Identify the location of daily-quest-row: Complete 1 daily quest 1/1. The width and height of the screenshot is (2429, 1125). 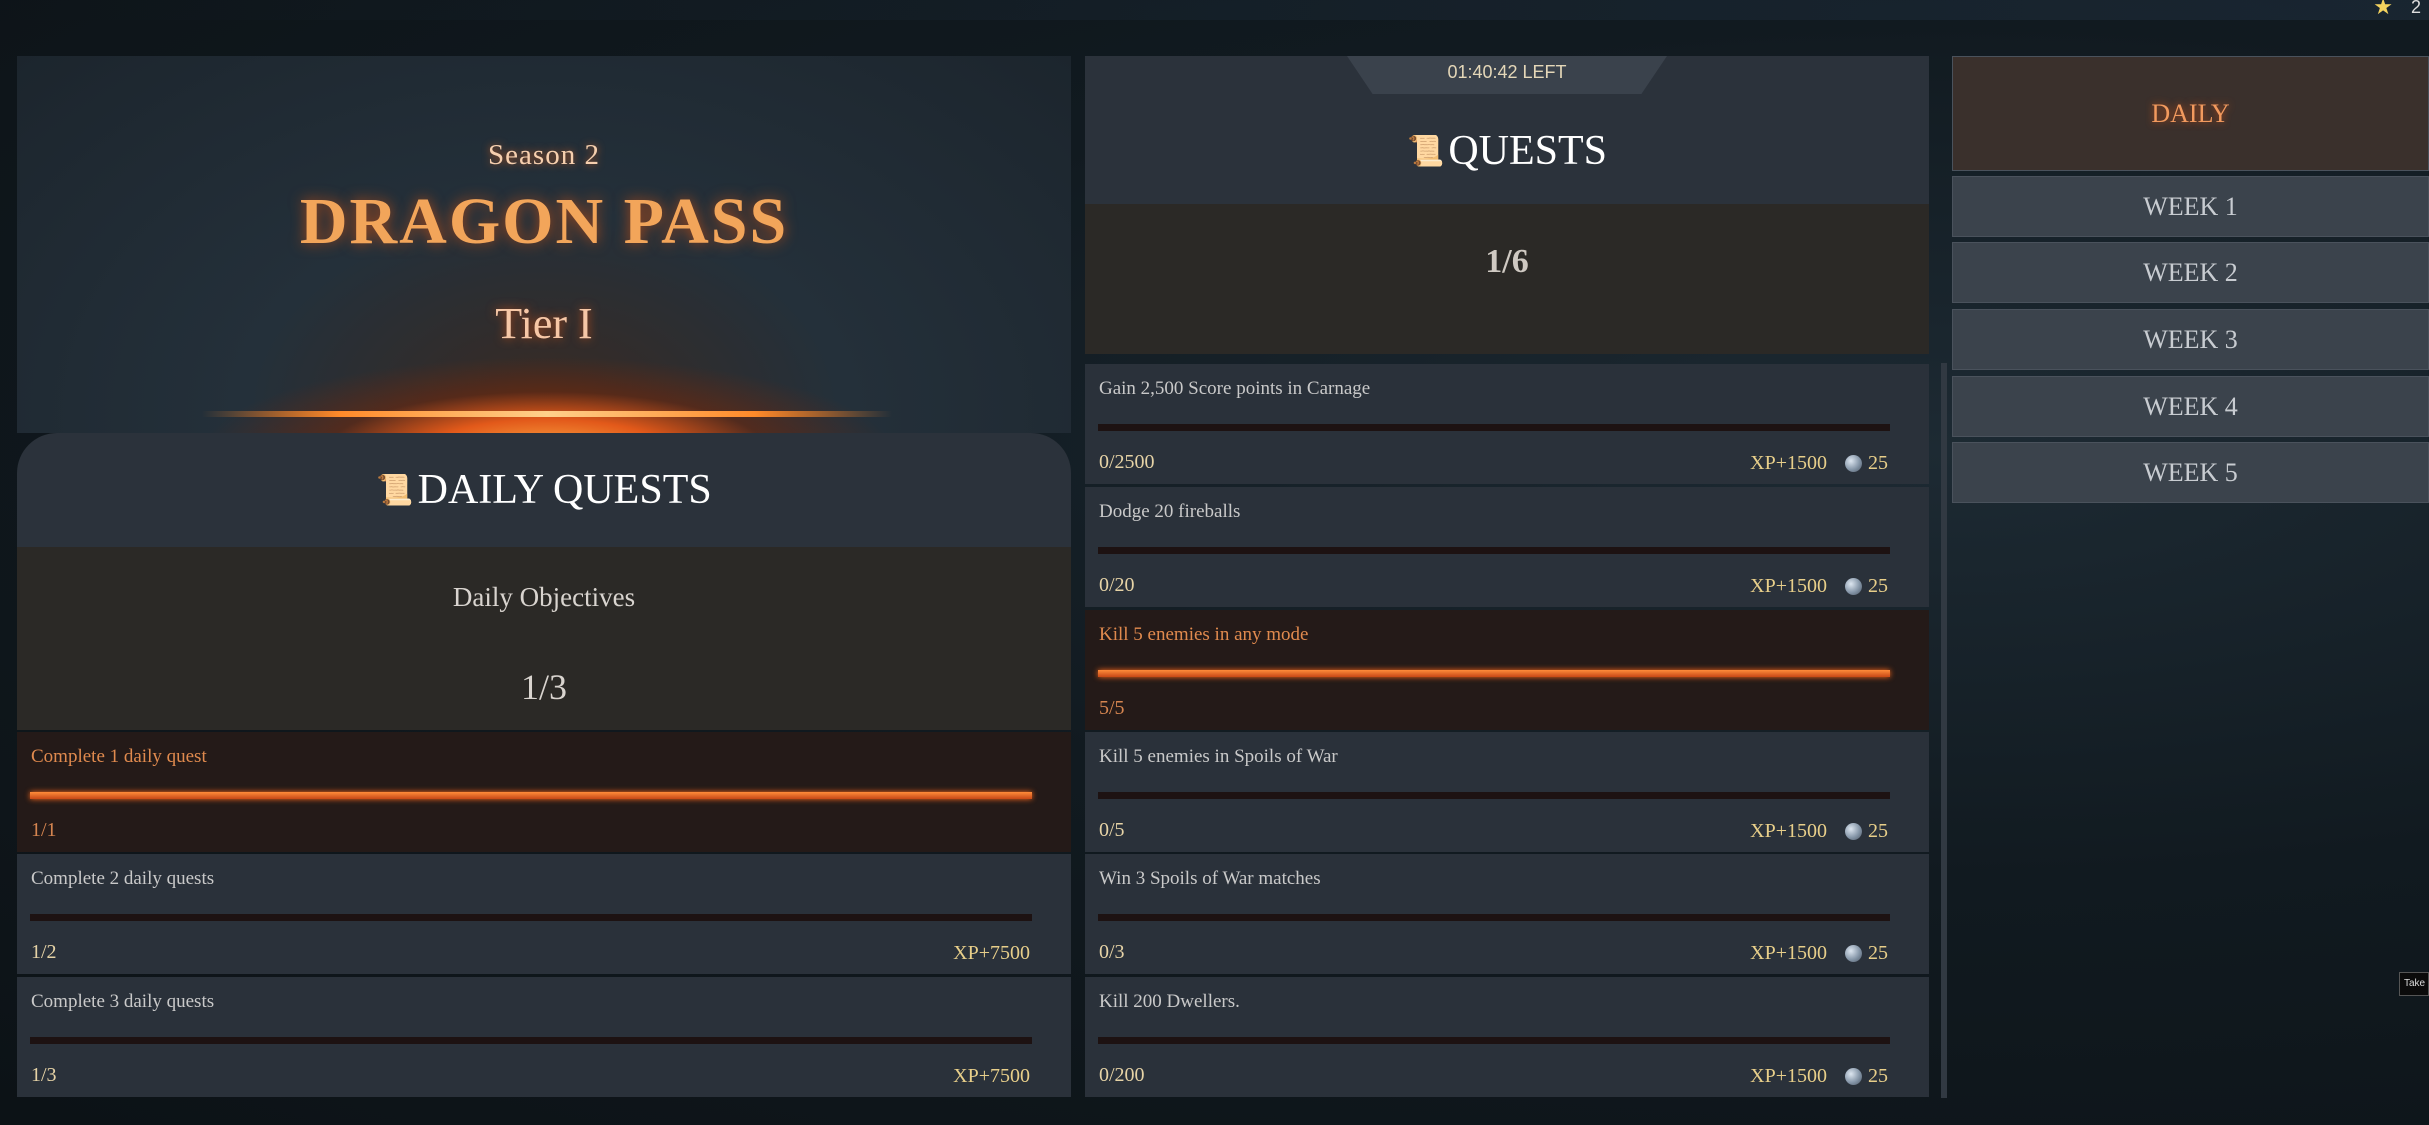
(544, 792).